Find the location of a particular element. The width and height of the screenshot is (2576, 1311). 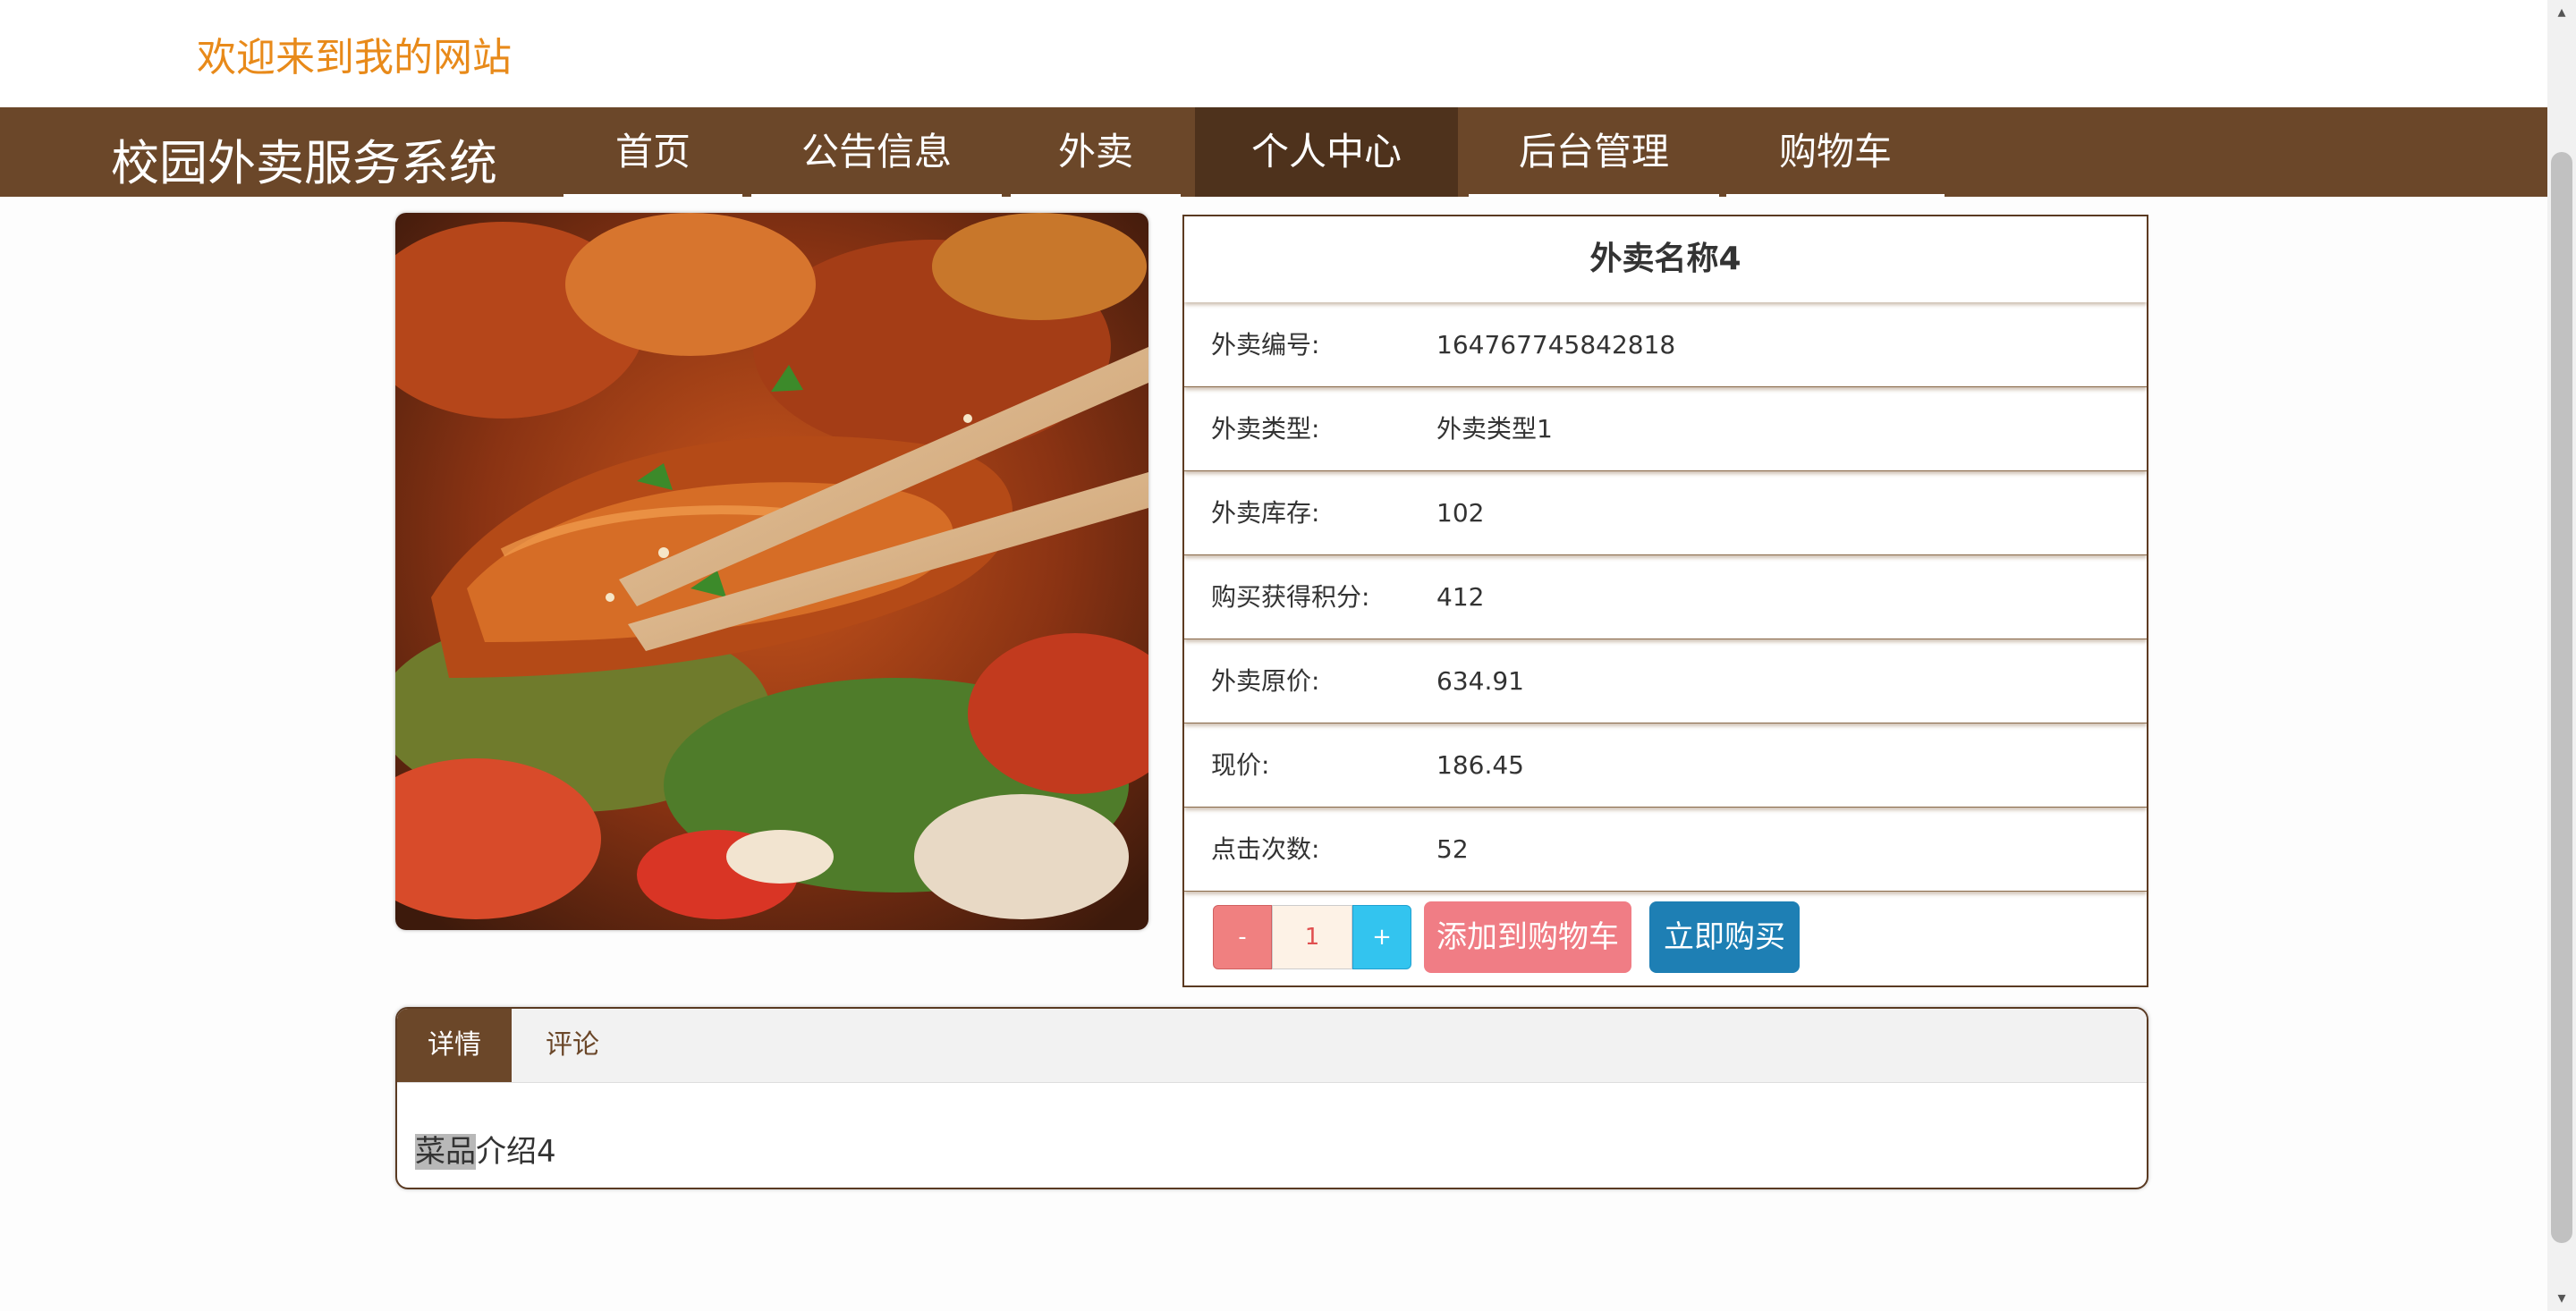

description-text: 介绍4 is located at coordinates (516, 1152).